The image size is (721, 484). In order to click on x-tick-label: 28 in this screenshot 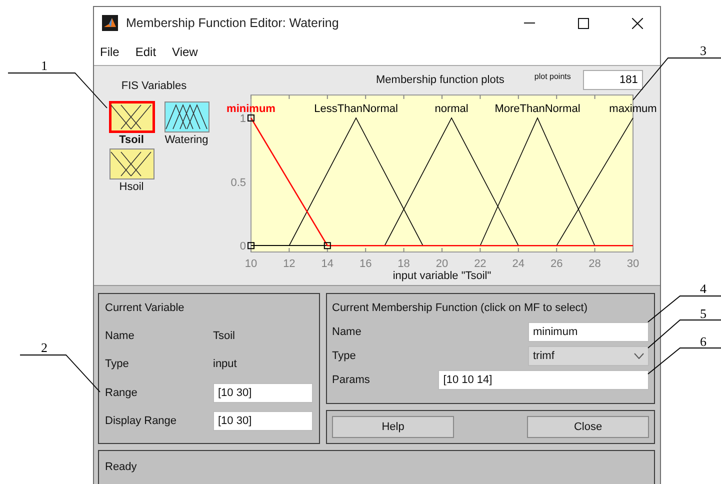, I will do `click(594, 264)`.